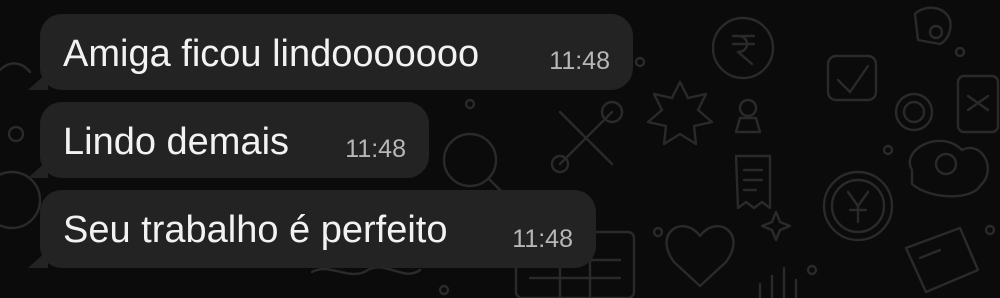 This screenshot has width=1000, height=298. I want to click on bell-icon, so click(932, 26).